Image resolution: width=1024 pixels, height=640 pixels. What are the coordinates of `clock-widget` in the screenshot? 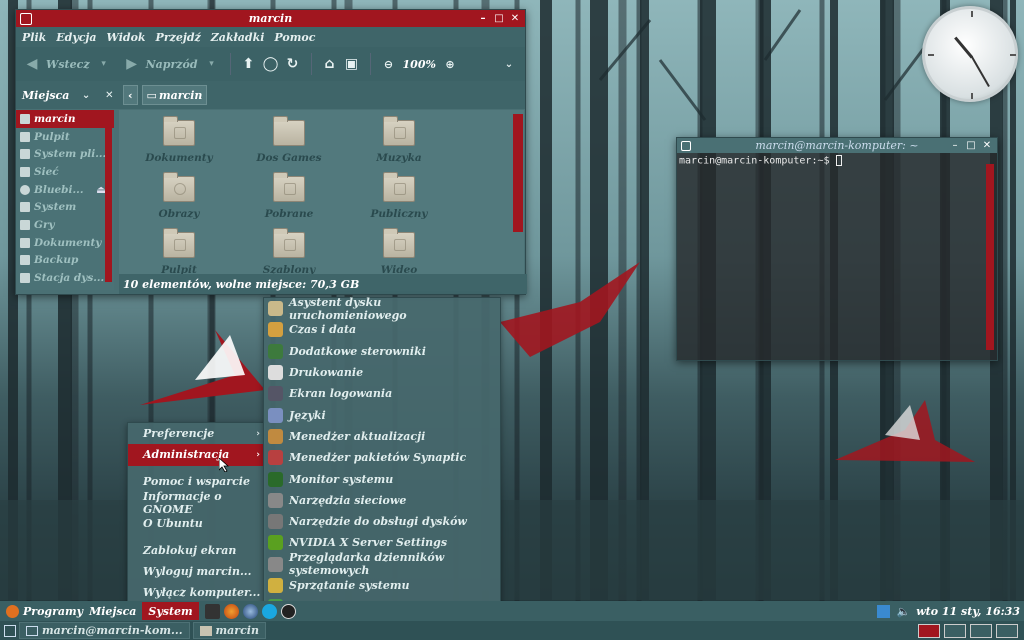 It's located at (970, 54).